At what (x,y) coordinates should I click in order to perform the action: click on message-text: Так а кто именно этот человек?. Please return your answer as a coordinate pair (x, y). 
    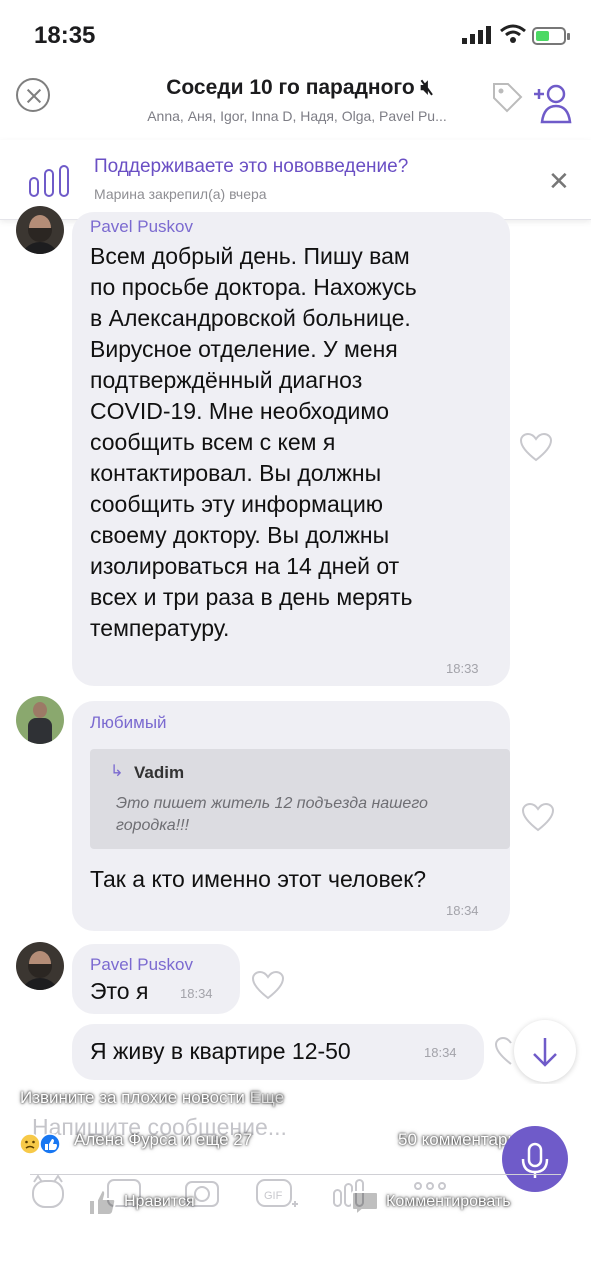
    Looking at the image, I should click on (258, 879).